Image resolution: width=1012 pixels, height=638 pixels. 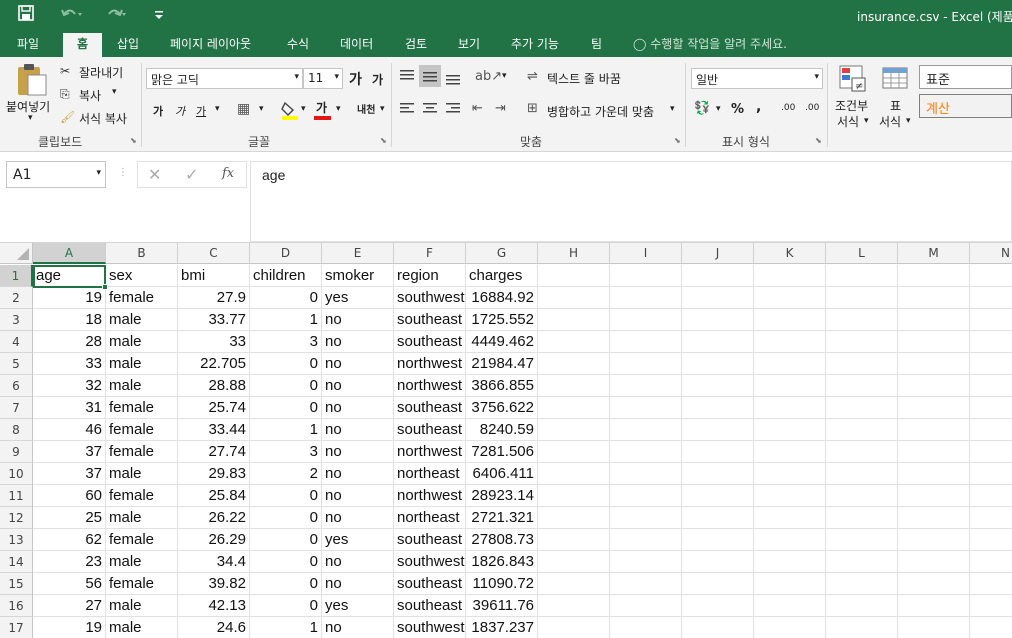 I want to click on cell-d8: 1, so click(x=286, y=430).